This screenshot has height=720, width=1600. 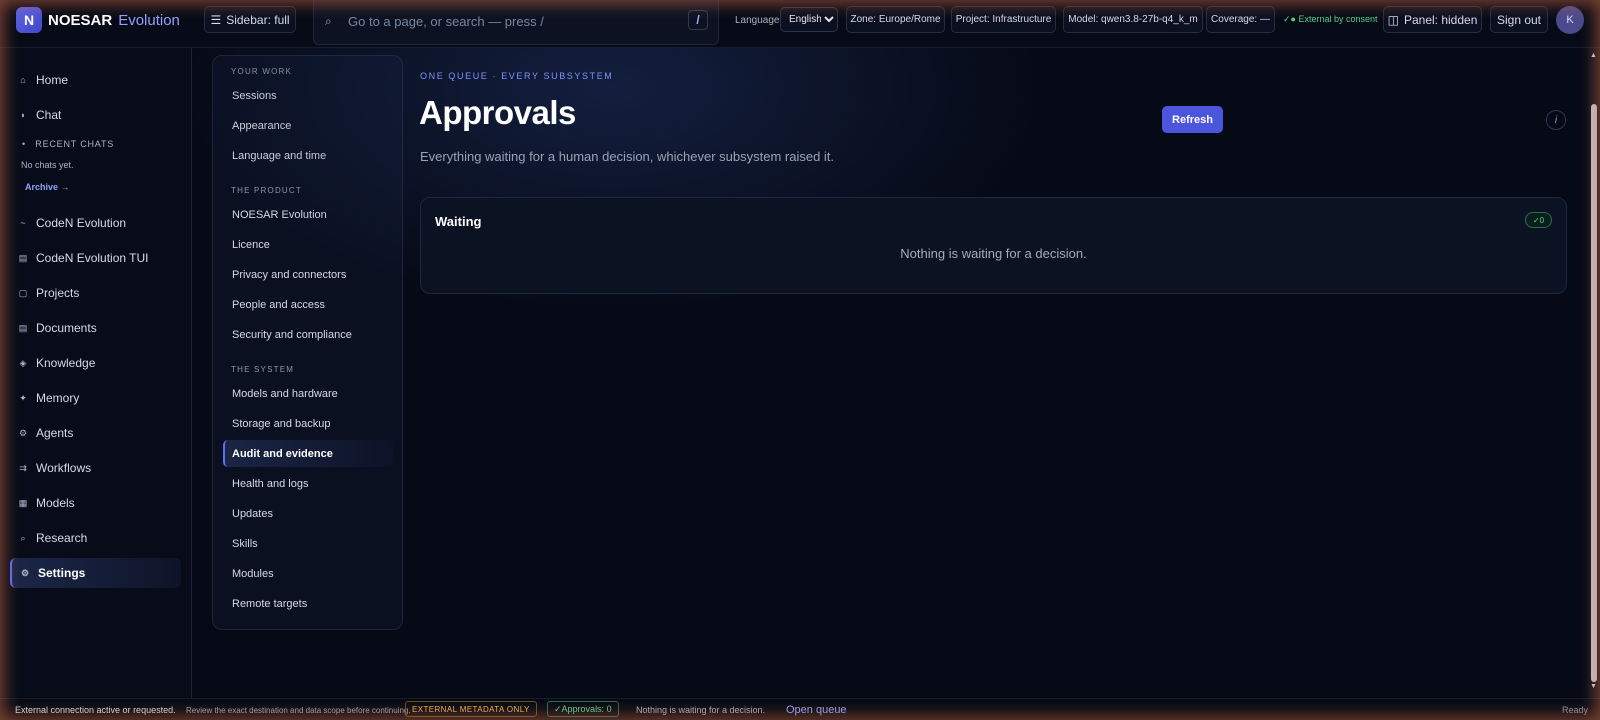 What do you see at coordinates (1003, 19) in the screenshot?
I see `project-button: Project: Infrastructure` at bounding box center [1003, 19].